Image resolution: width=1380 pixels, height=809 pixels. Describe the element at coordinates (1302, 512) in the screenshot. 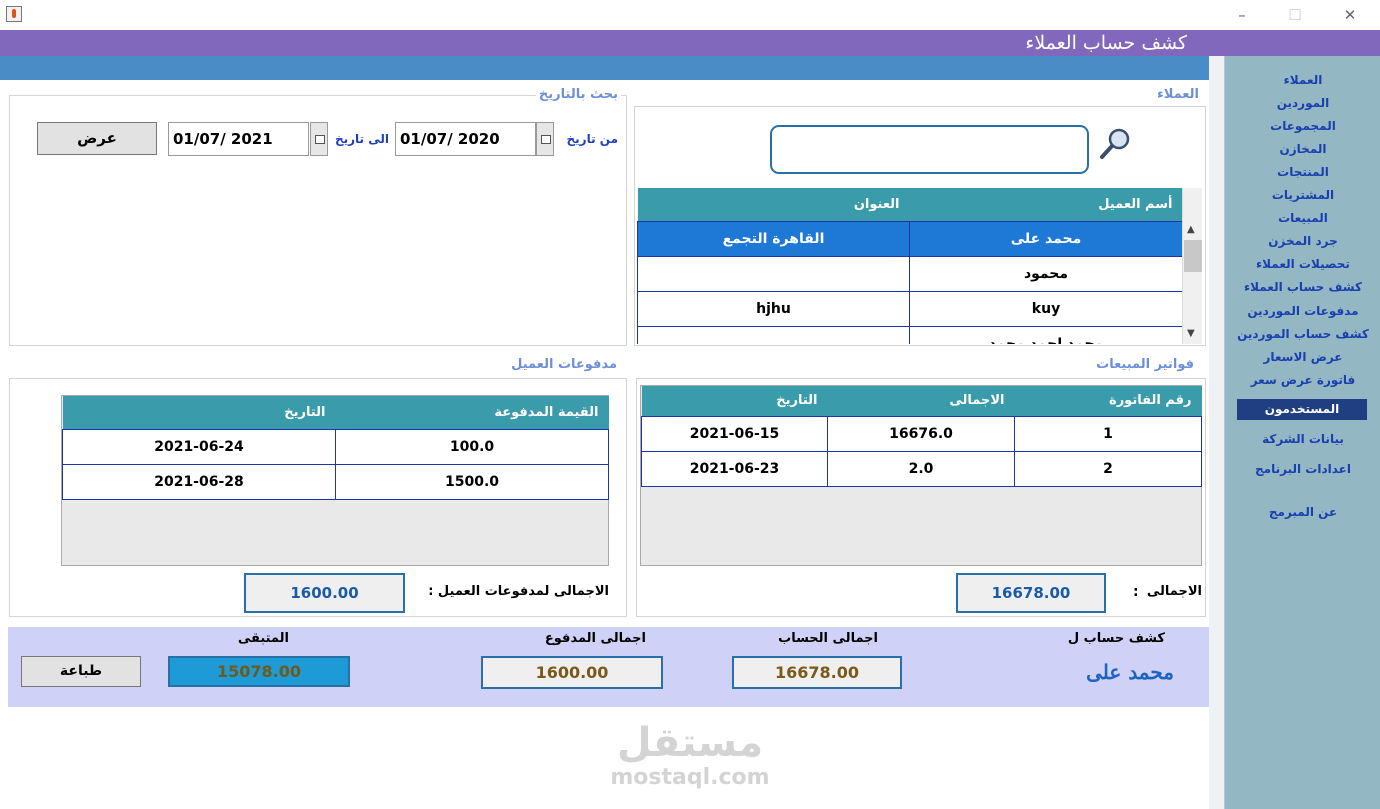

I see `sidebar-item-about: عن المبرمج` at that location.